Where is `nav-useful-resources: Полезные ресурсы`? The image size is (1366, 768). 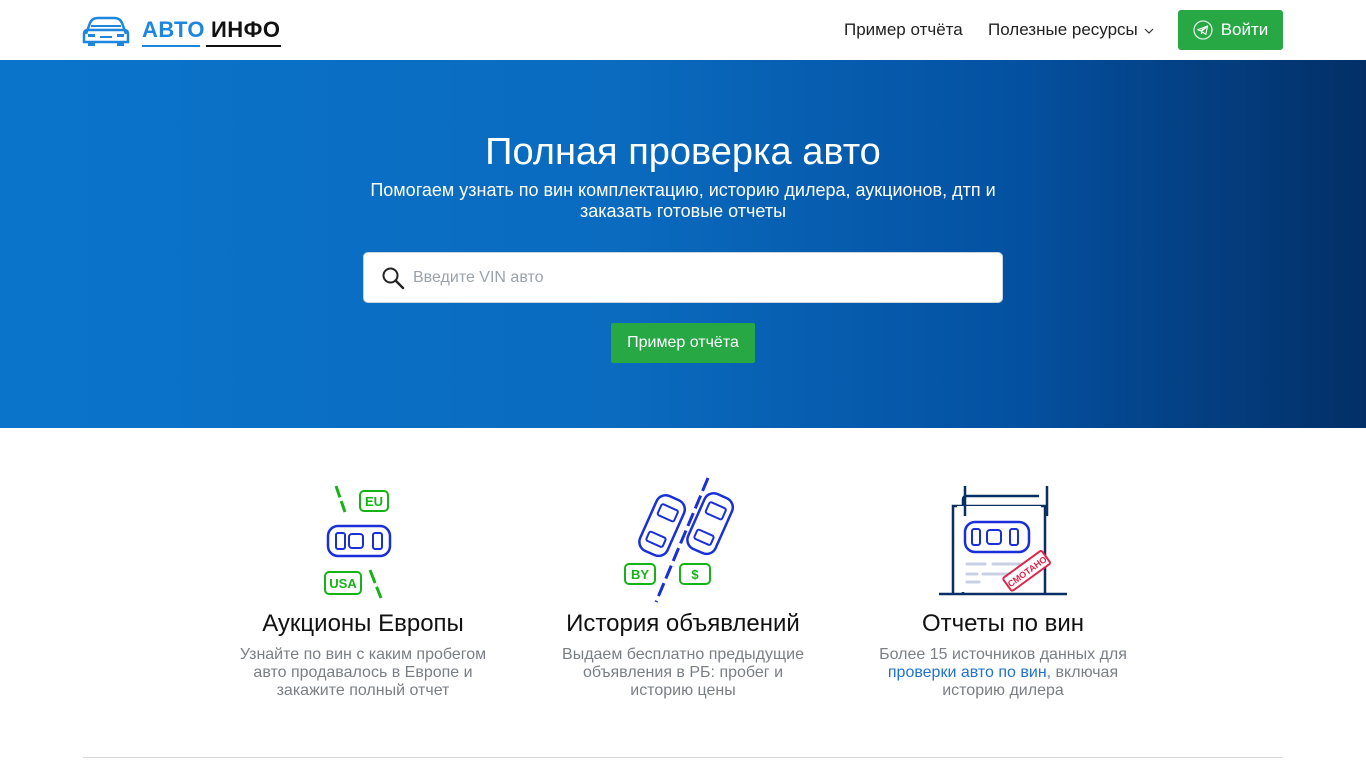
nav-useful-resources: Полезные ресурсы is located at coordinates (1071, 30).